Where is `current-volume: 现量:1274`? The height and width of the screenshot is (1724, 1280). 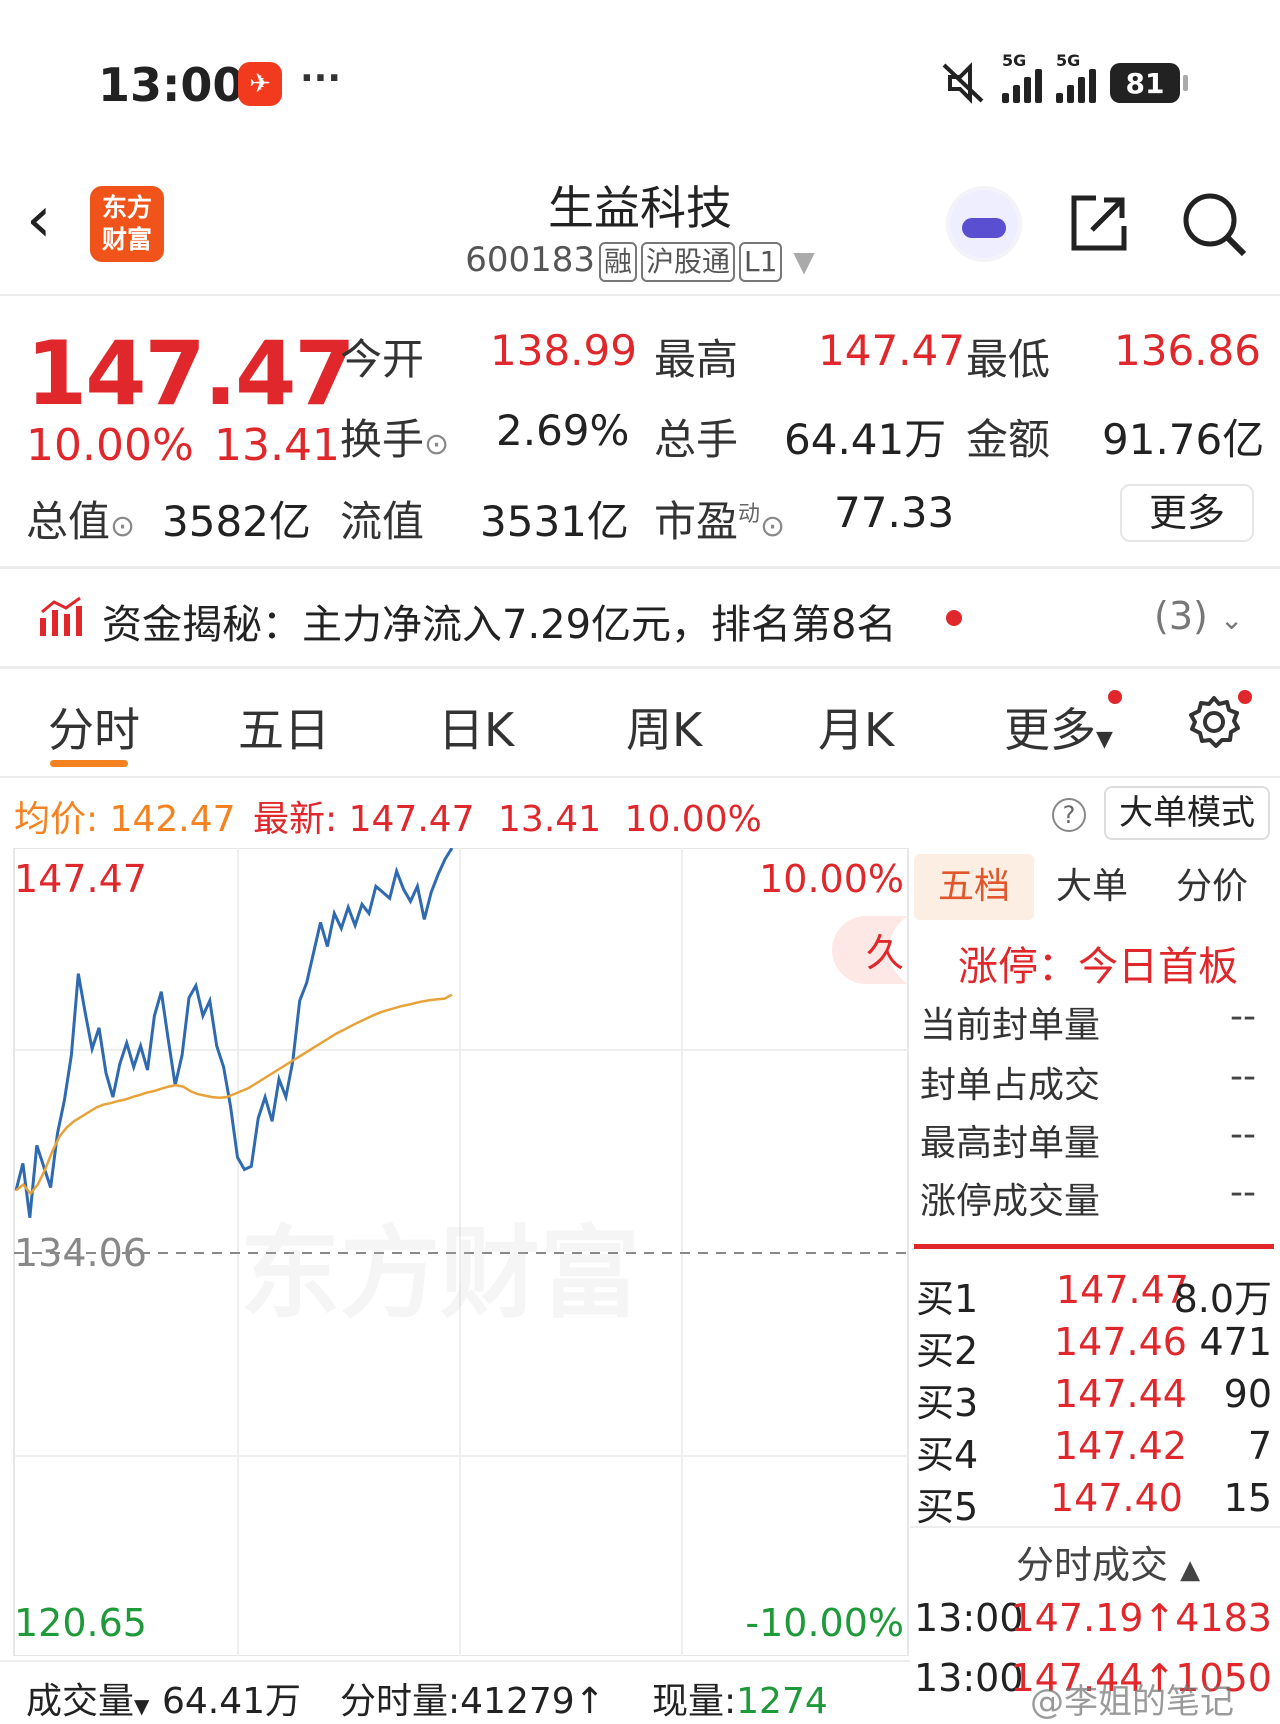 current-volume: 现量:1274 is located at coordinates (740, 1701).